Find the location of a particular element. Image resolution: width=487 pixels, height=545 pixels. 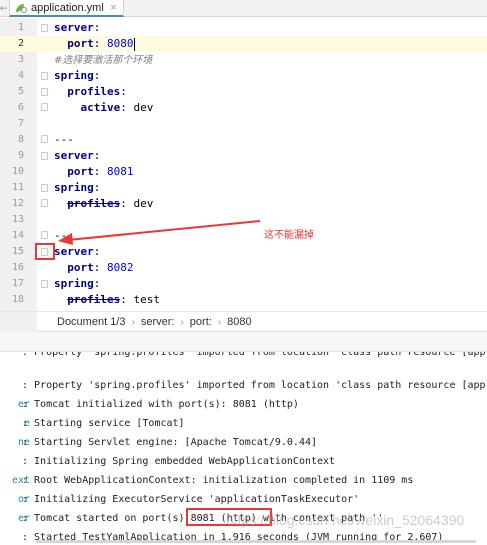

separator-highlight-box is located at coordinates (45, 251).